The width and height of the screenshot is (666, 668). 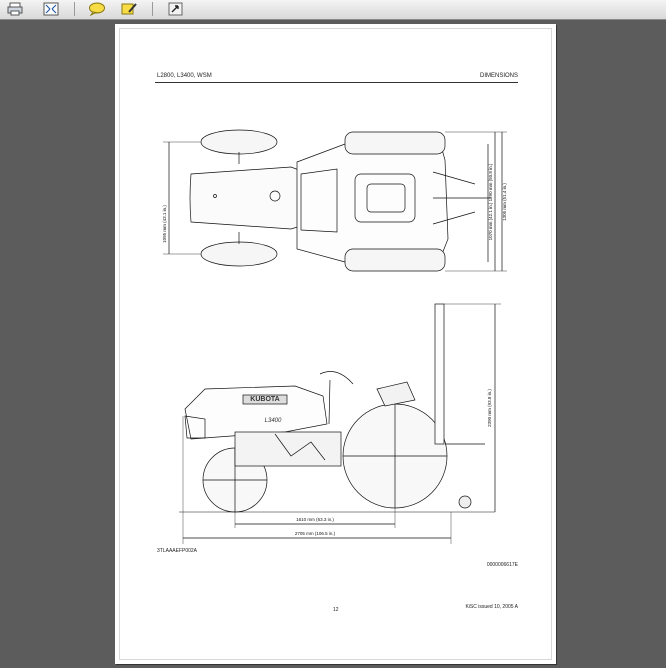 What do you see at coordinates (372, 202) in the screenshot?
I see `rear-body-top-view` at bounding box center [372, 202].